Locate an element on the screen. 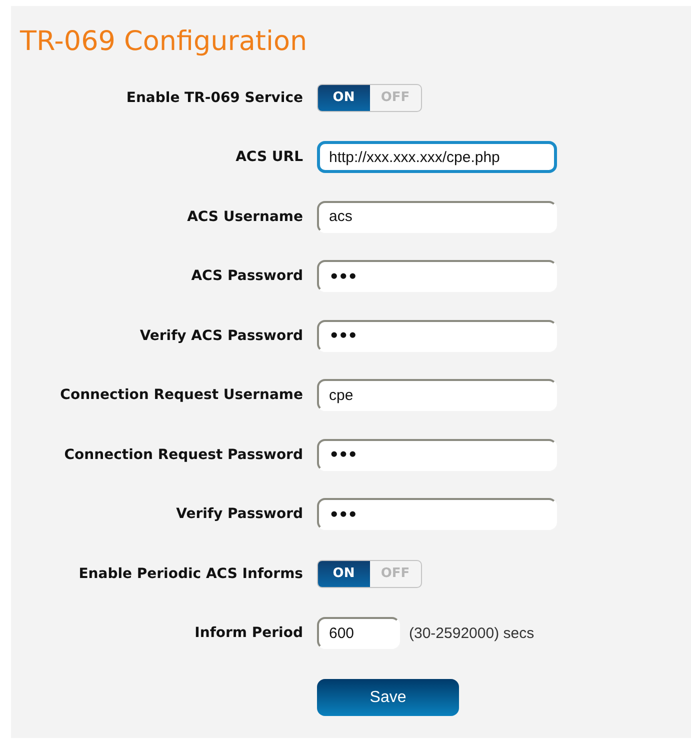  field-label: Enable TR-069 Service is located at coordinates (214, 98).